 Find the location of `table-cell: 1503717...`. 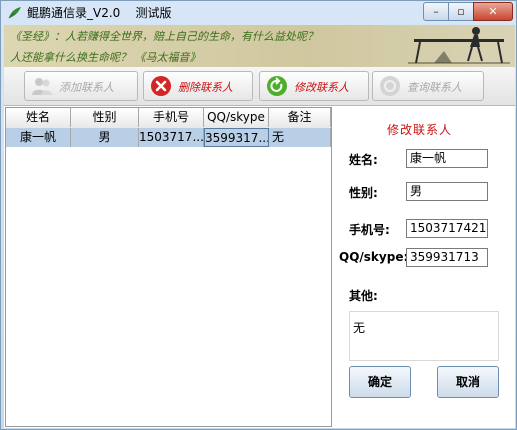

table-cell: 1503717... is located at coordinates (171, 137).